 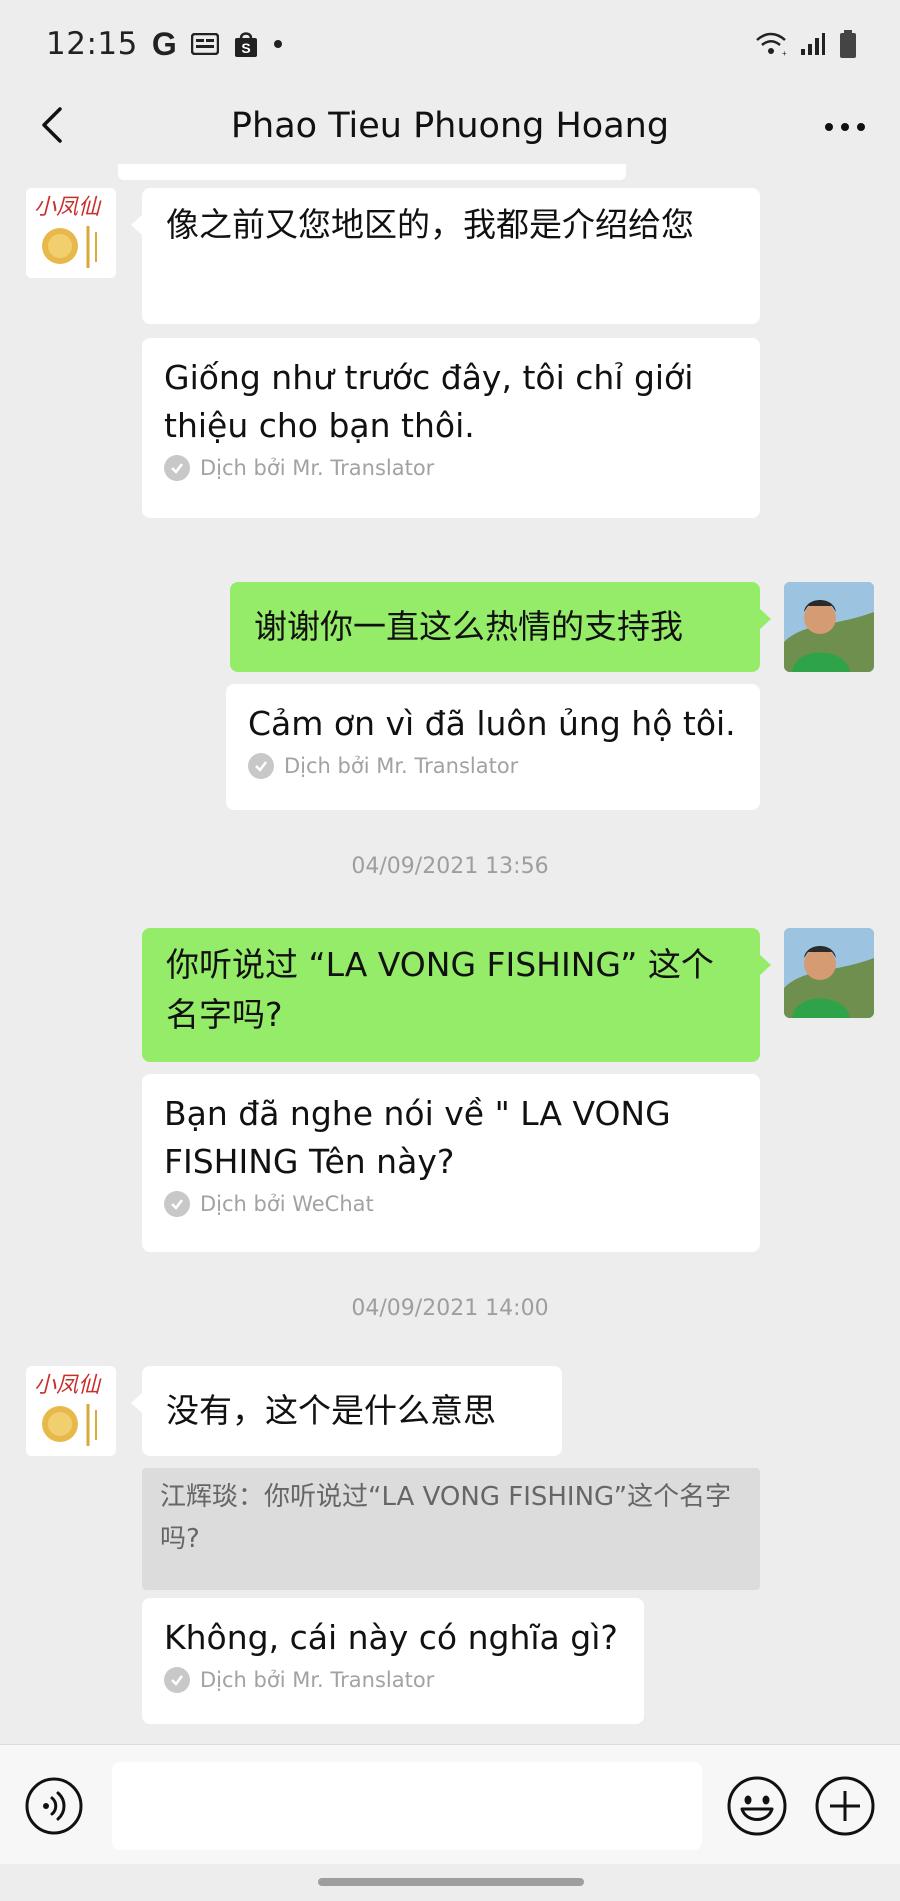 What do you see at coordinates (468, 626) in the screenshot?
I see `message-text: 谢谢你一直这么热情的支持我` at bounding box center [468, 626].